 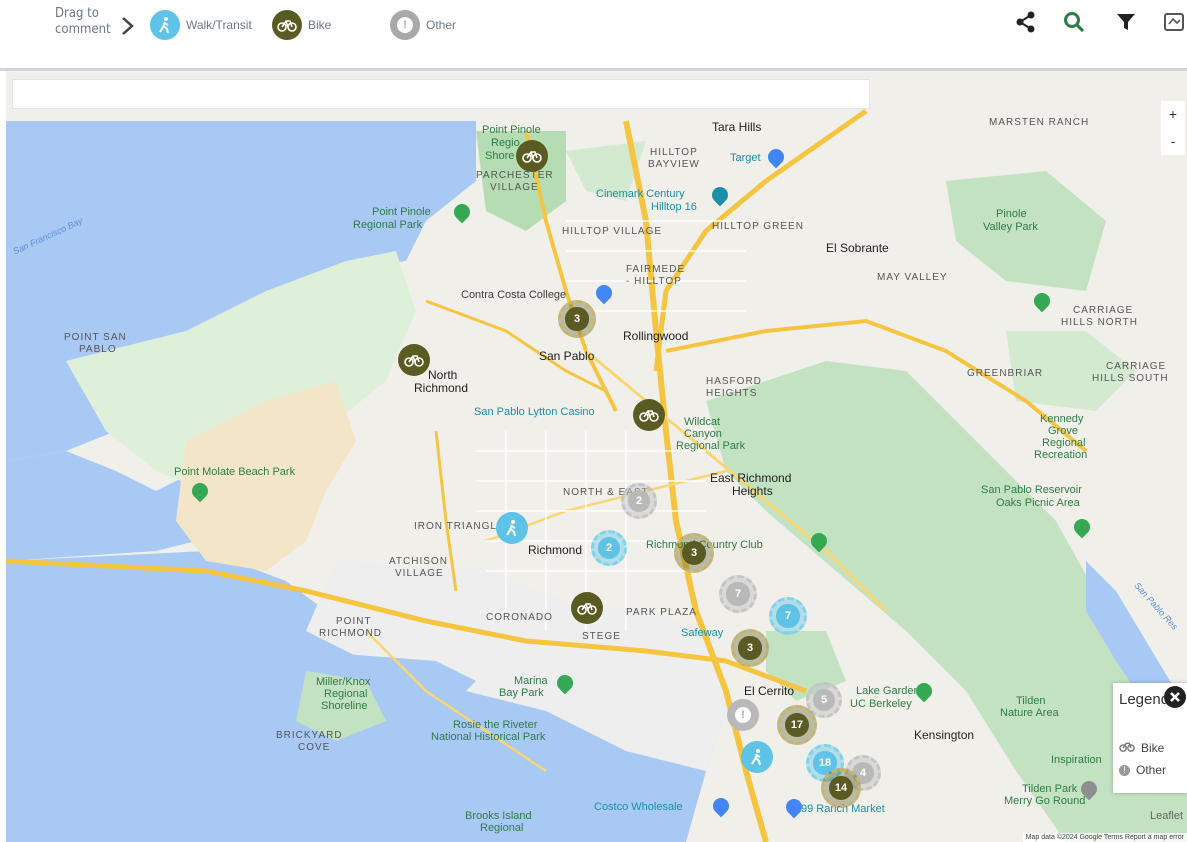 I want to click on map-label: PARK PLAZA, so click(x=661, y=612).